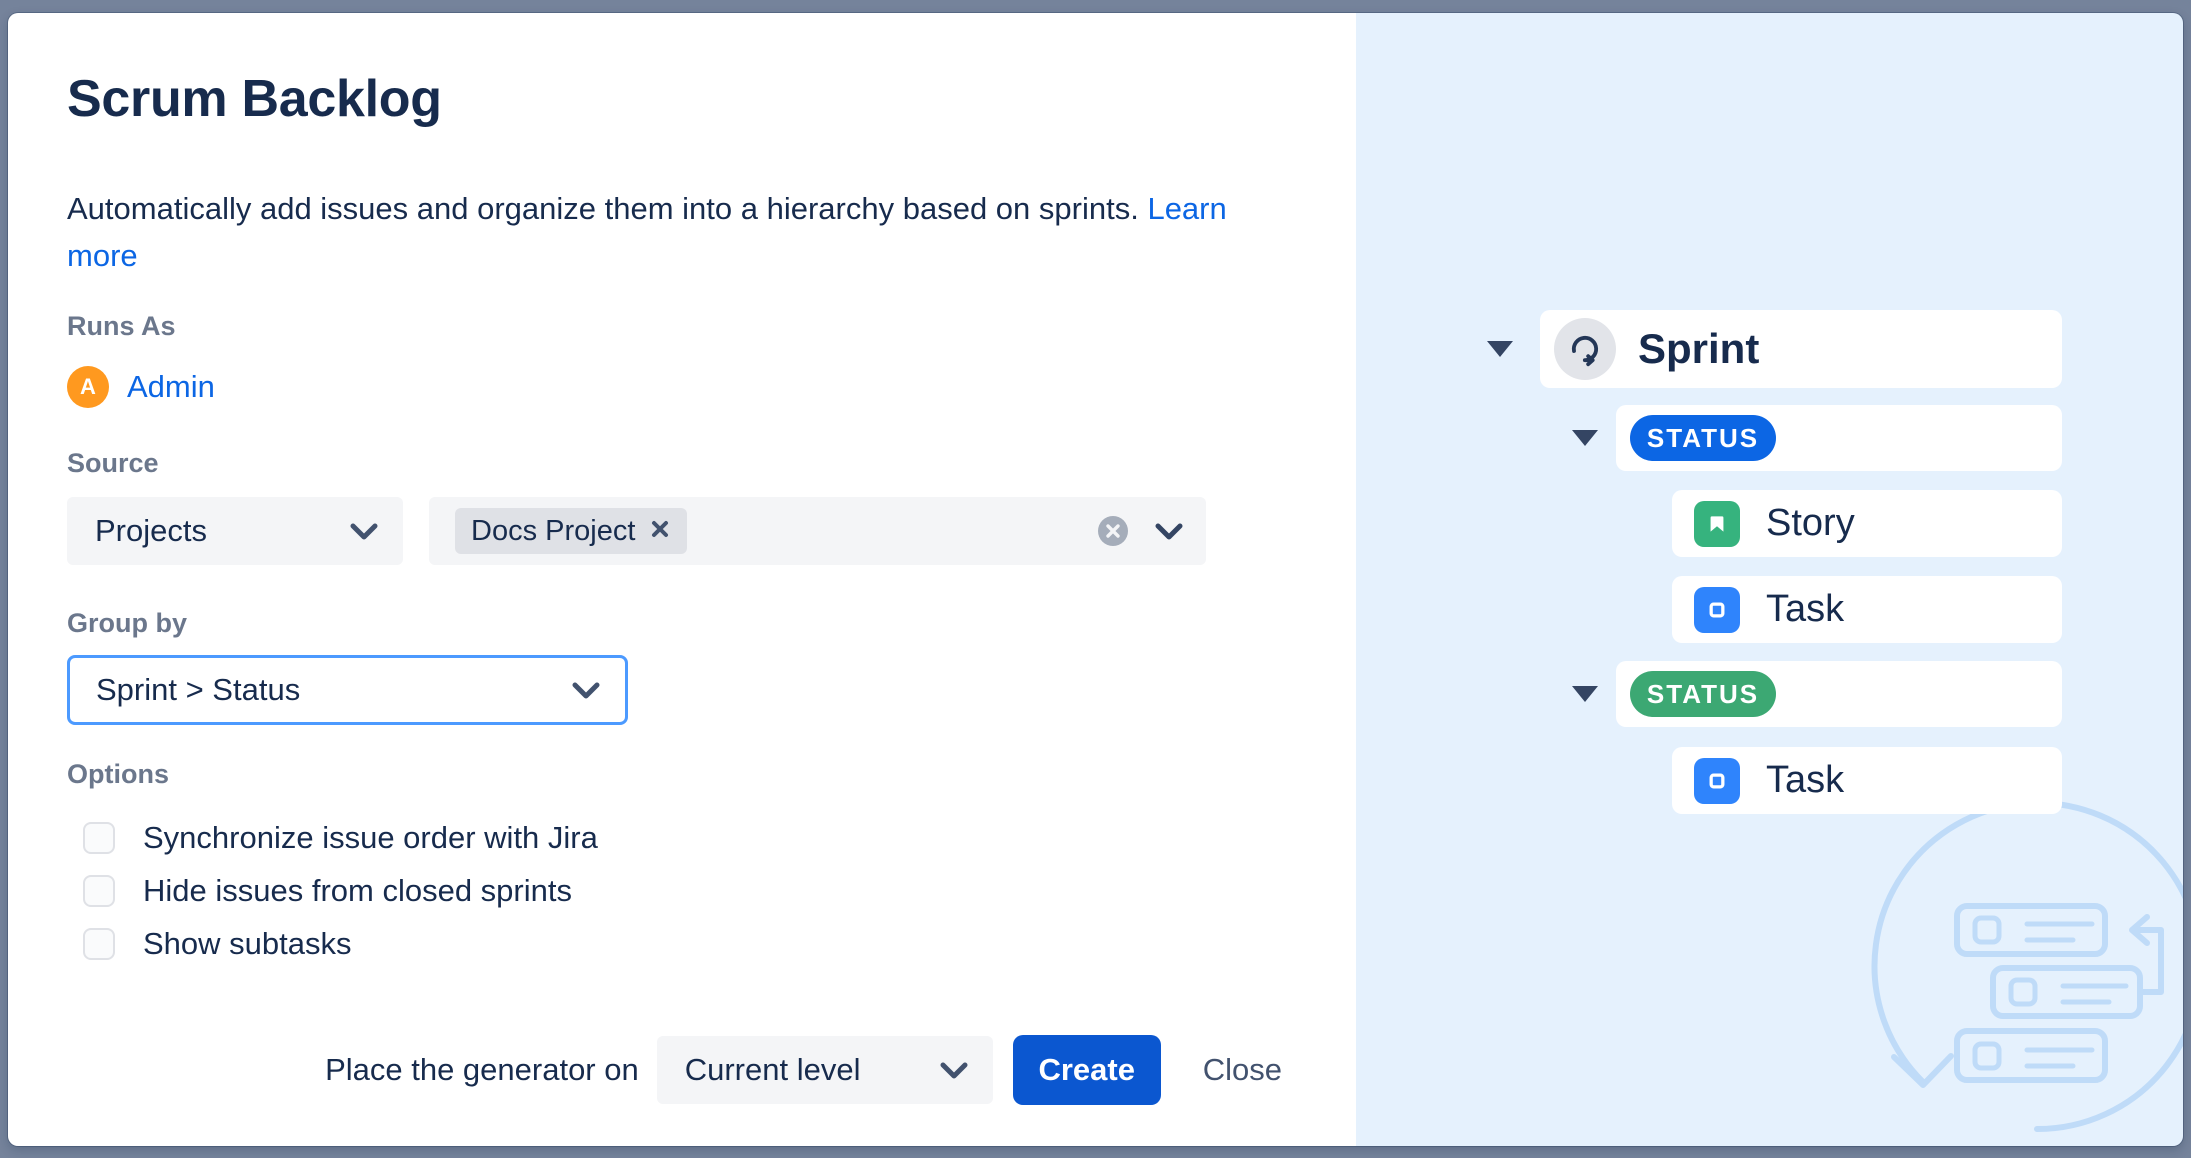  I want to click on preview-row-sprint: Sprint, so click(1774, 349).